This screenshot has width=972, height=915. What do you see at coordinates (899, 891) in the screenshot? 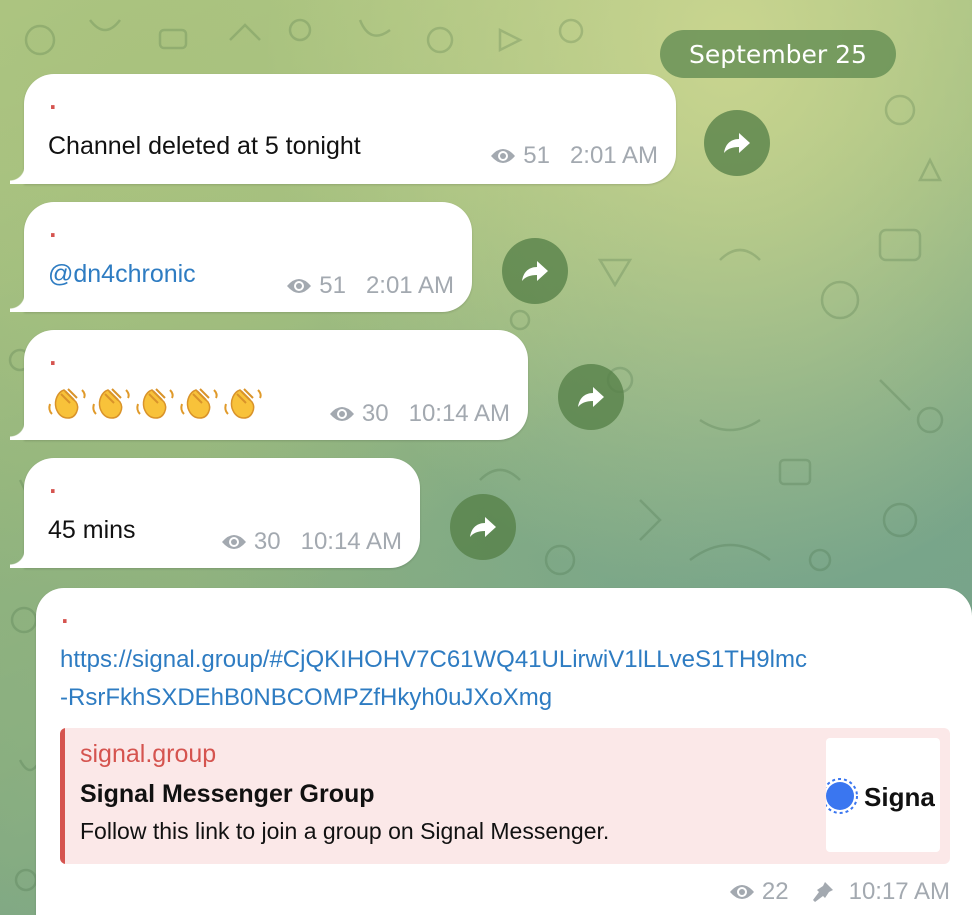
I see `message-time: 10:17 AM` at bounding box center [899, 891].